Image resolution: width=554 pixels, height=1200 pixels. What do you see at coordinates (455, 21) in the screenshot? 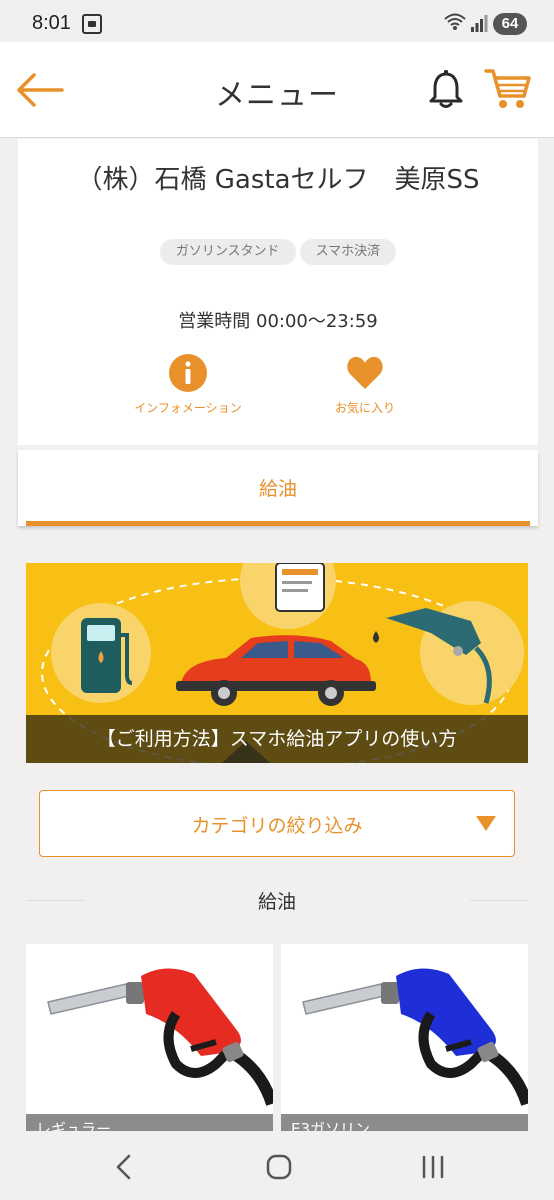
I see `wifi-icon` at bounding box center [455, 21].